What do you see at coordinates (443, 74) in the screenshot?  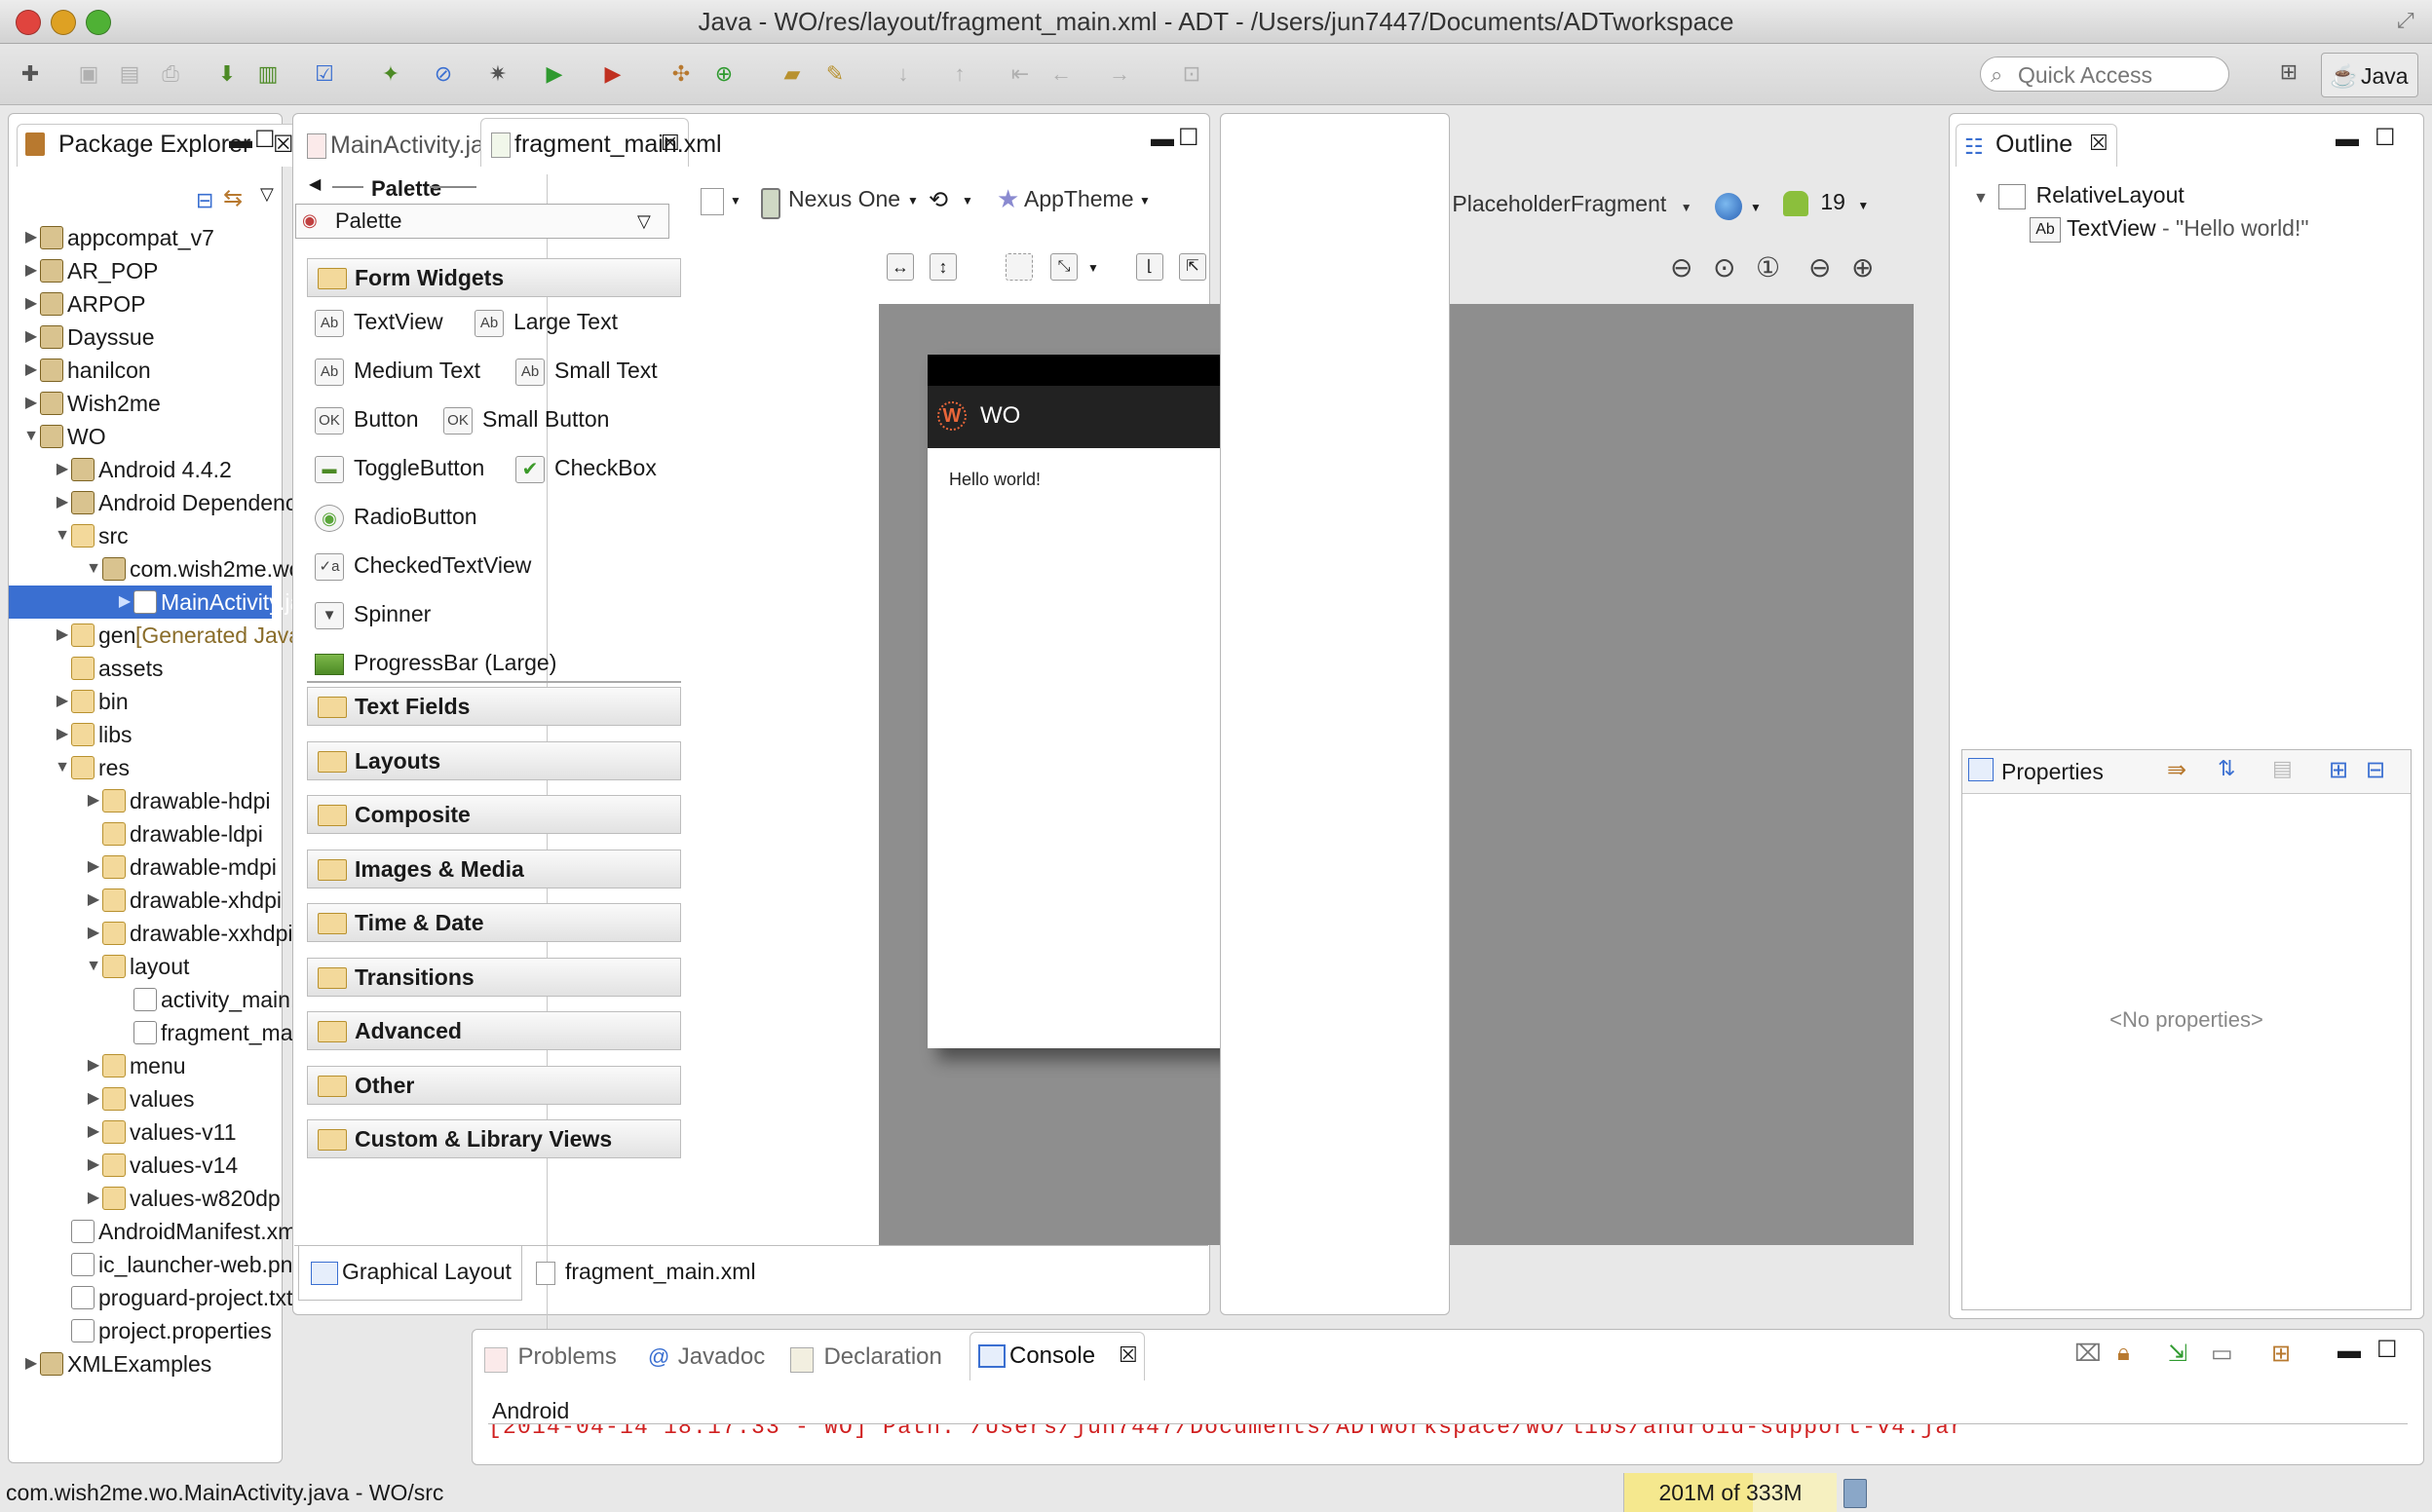 I see `skip-breakpoints-icon: ⊘` at bounding box center [443, 74].